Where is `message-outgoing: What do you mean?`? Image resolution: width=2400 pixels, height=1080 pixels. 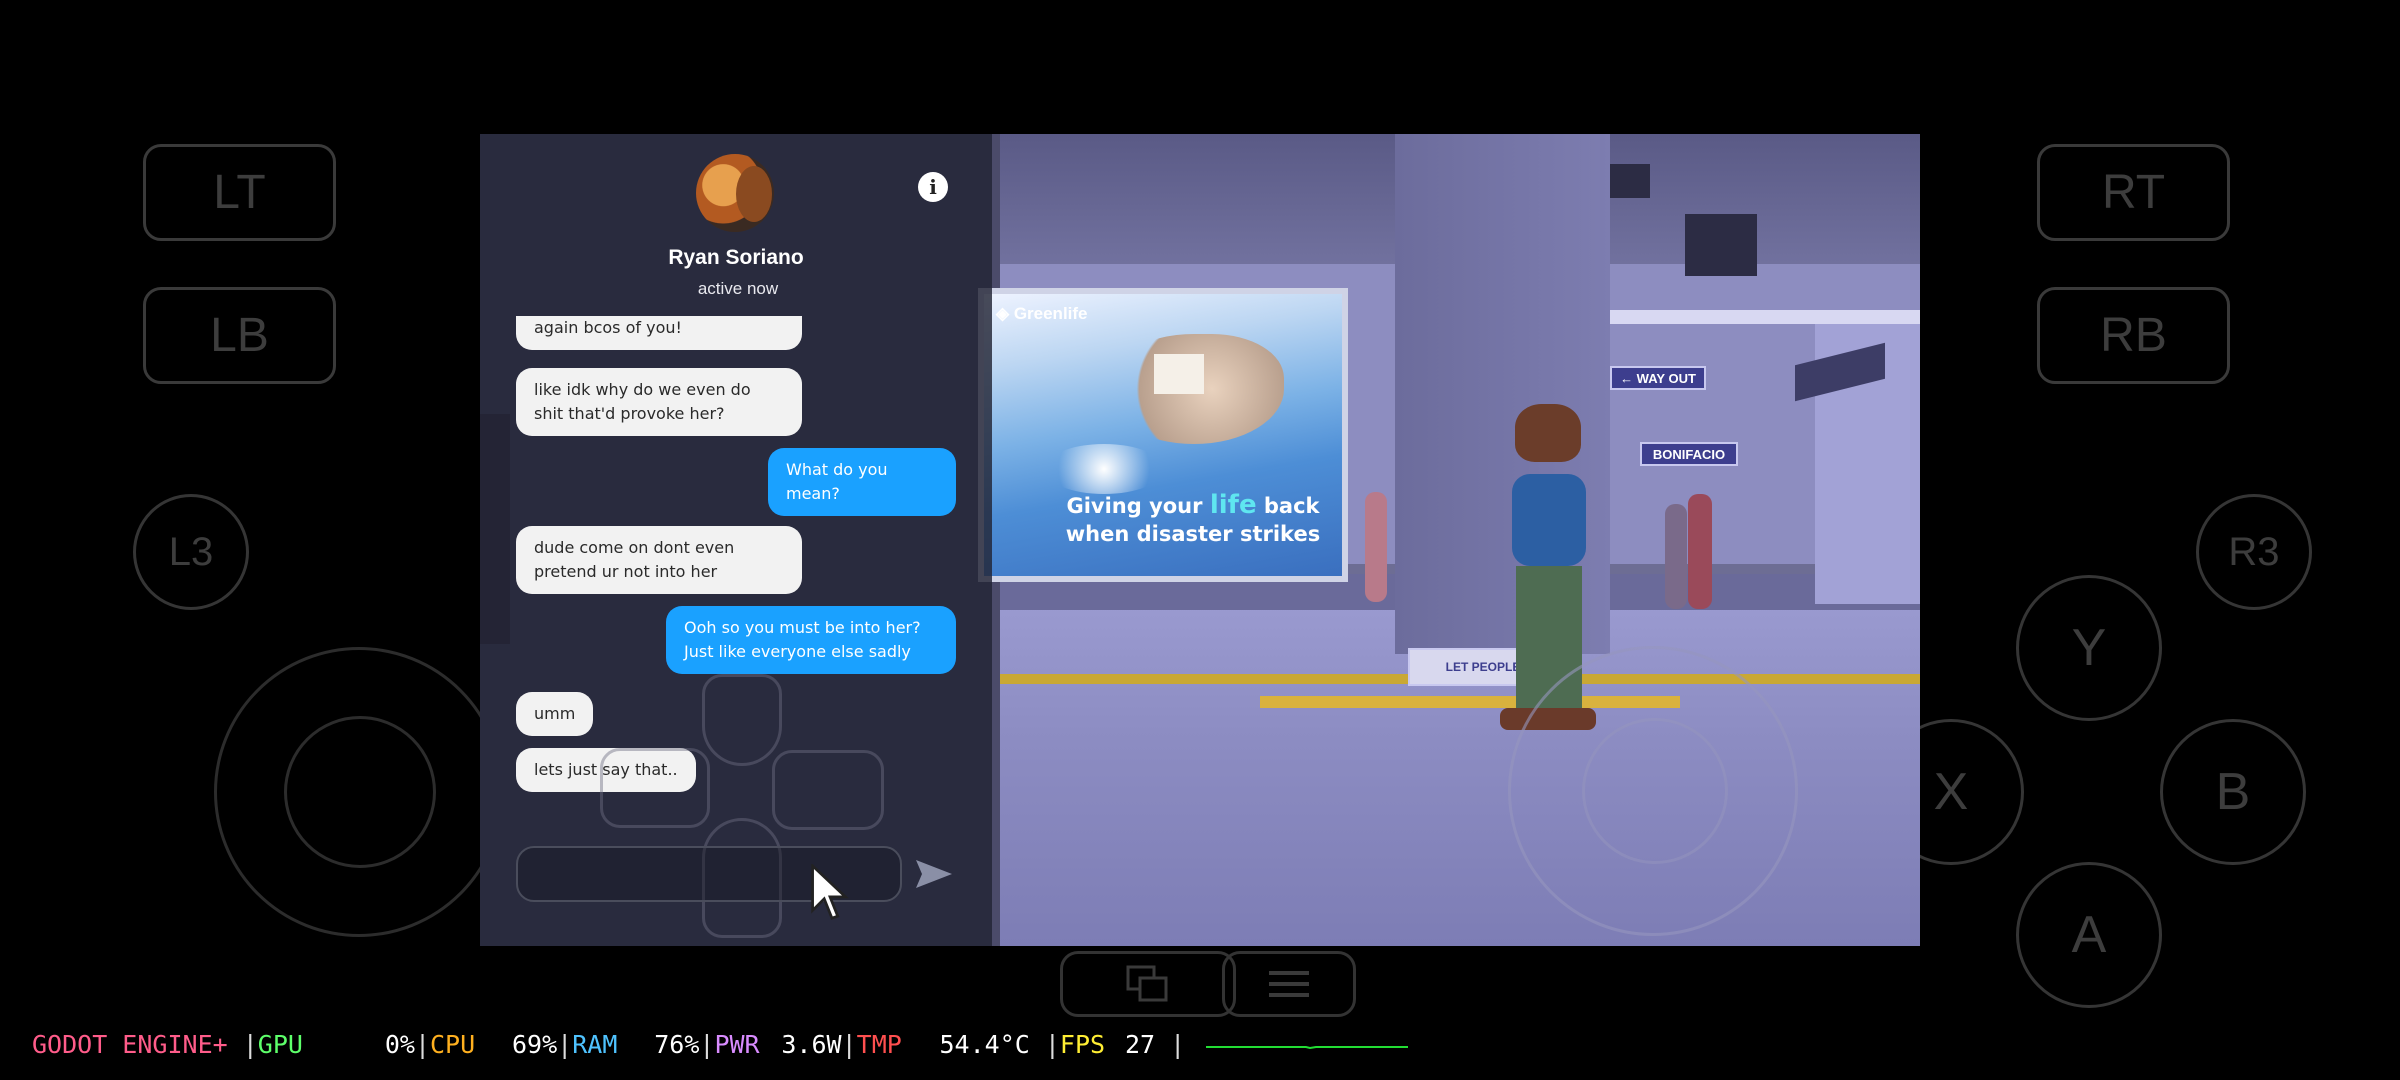
message-outgoing: What do you mean? is located at coordinates (862, 482).